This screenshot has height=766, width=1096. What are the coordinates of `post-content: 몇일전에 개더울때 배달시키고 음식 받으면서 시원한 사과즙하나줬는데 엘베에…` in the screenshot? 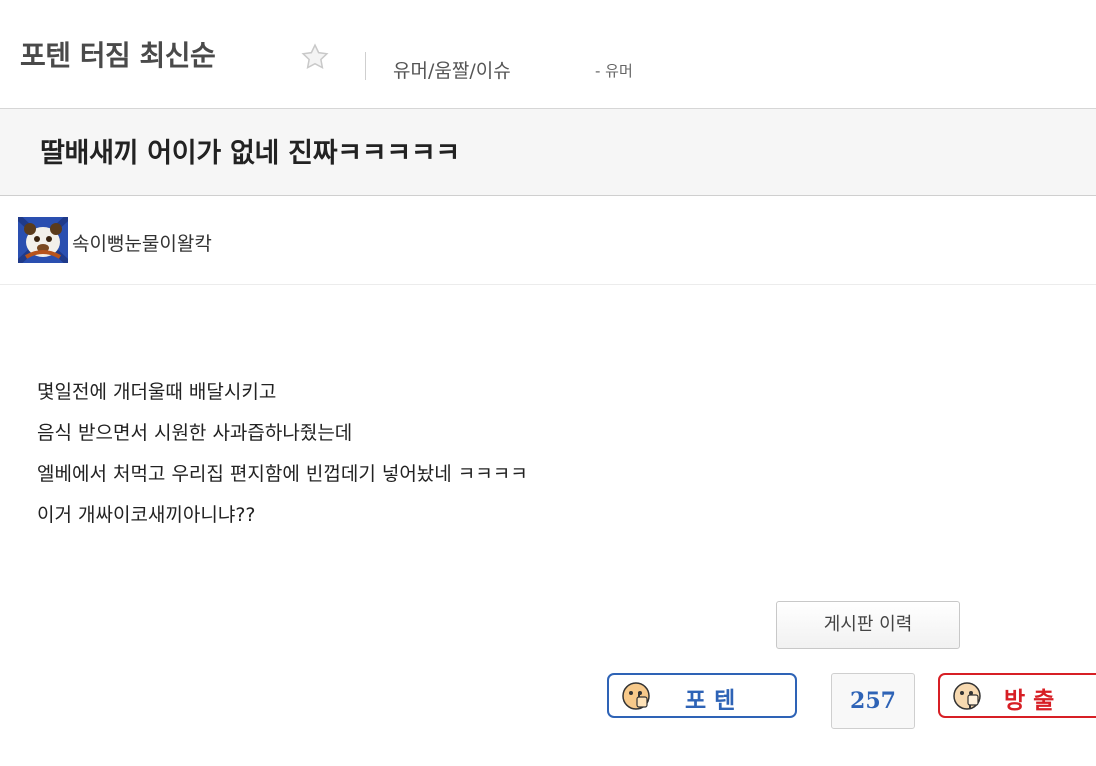 It's located at (282, 454).